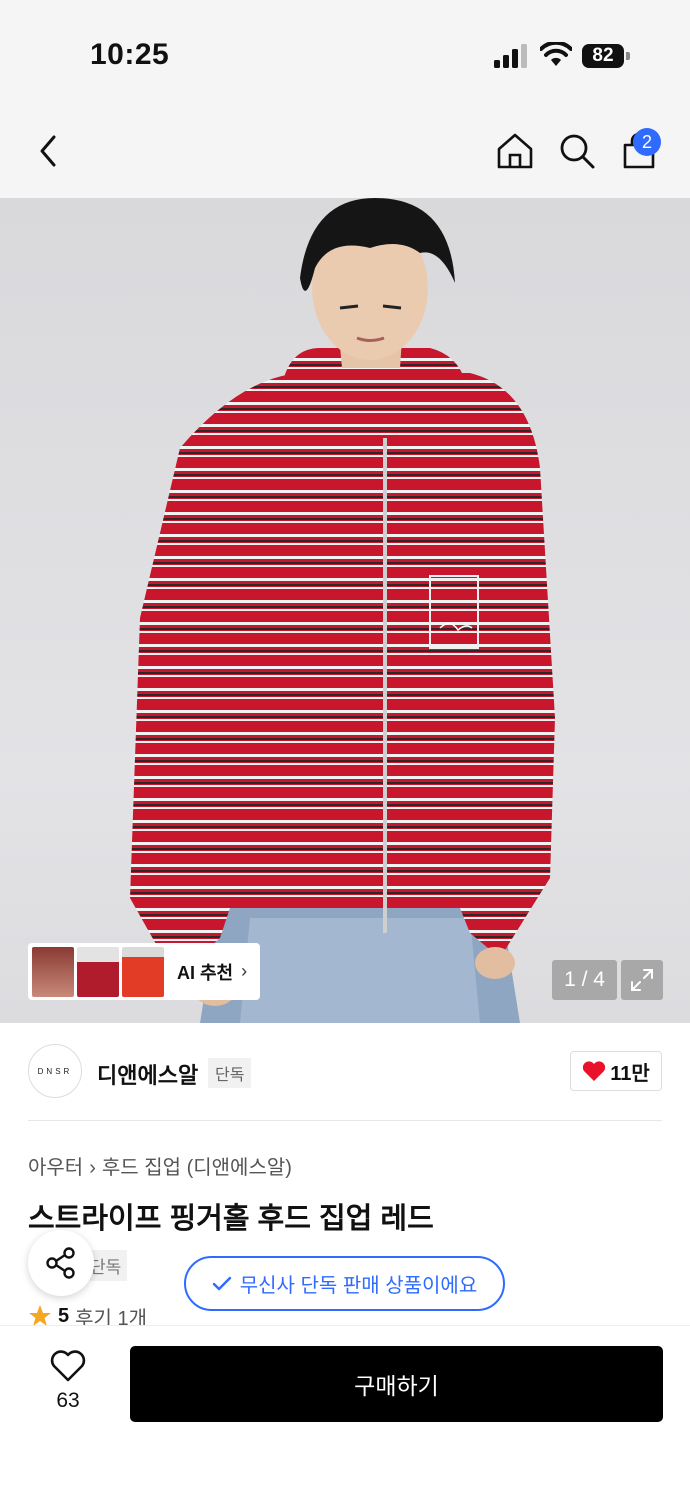 This screenshot has height=1500, width=690. I want to click on expand-icon, so click(642, 980).